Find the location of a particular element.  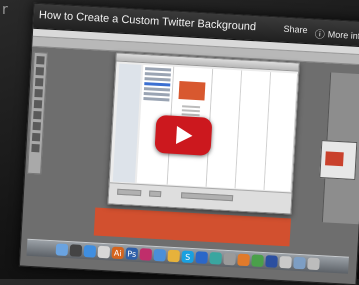

tools-panel is located at coordinates (37, 113).